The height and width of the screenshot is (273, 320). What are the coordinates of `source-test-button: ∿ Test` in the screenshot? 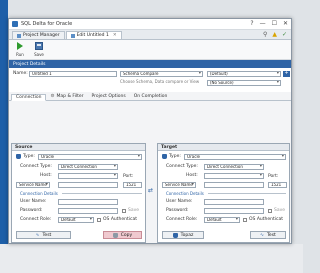 It's located at (43, 235).